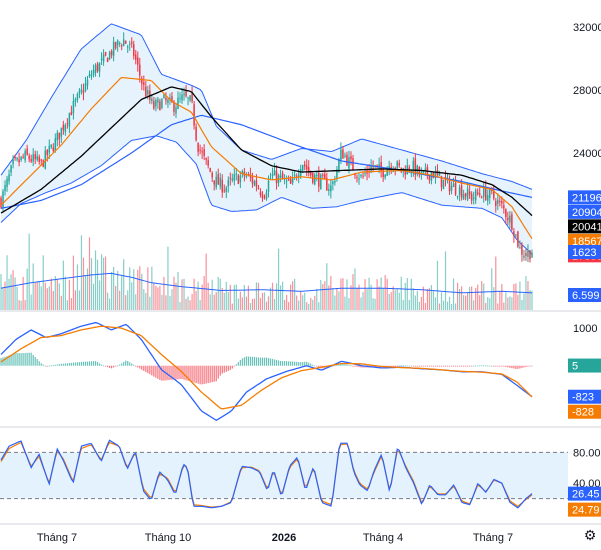 This screenshot has height=550, width=601. What do you see at coordinates (584, 396) in the screenshot?
I see `macd-badge: -823` at bounding box center [584, 396].